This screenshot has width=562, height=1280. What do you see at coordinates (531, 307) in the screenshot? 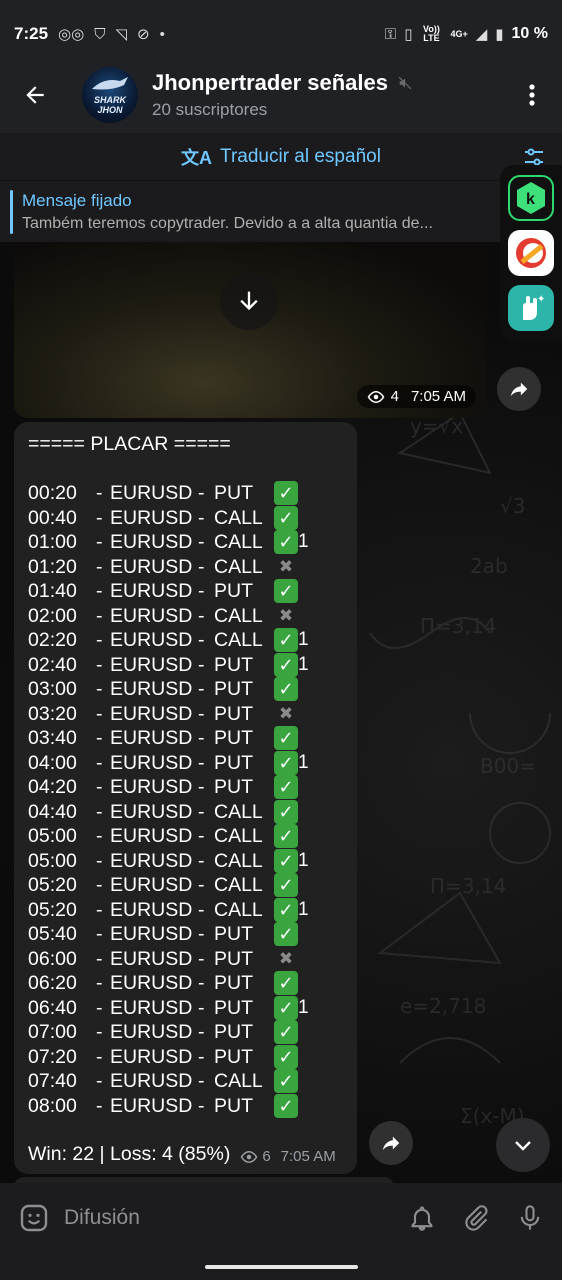
I see `hand-sparkle-app-icon: ✦` at bounding box center [531, 307].